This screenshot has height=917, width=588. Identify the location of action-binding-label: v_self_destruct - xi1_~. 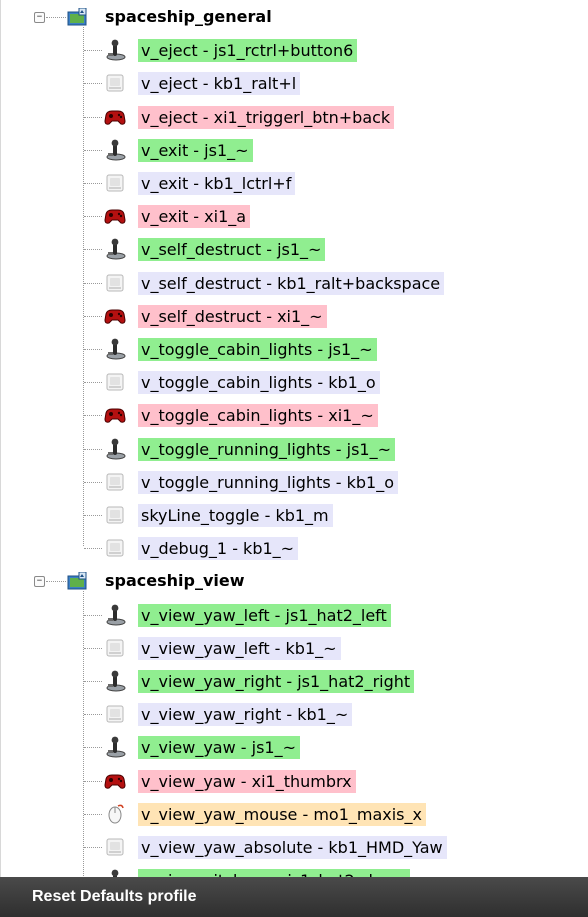
(232, 316).